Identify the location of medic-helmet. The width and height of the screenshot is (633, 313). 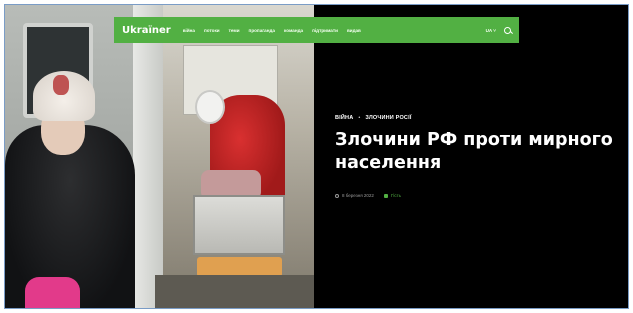
(210, 107).